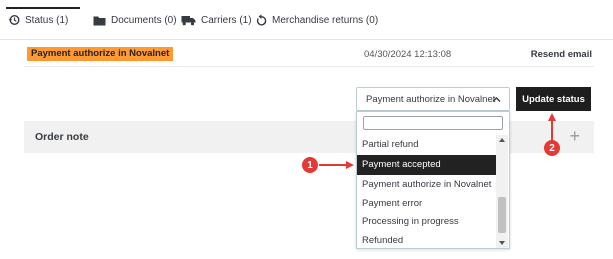 The image size is (613, 259). What do you see at coordinates (502, 140) in the screenshot?
I see `scroll-up-icon` at bounding box center [502, 140].